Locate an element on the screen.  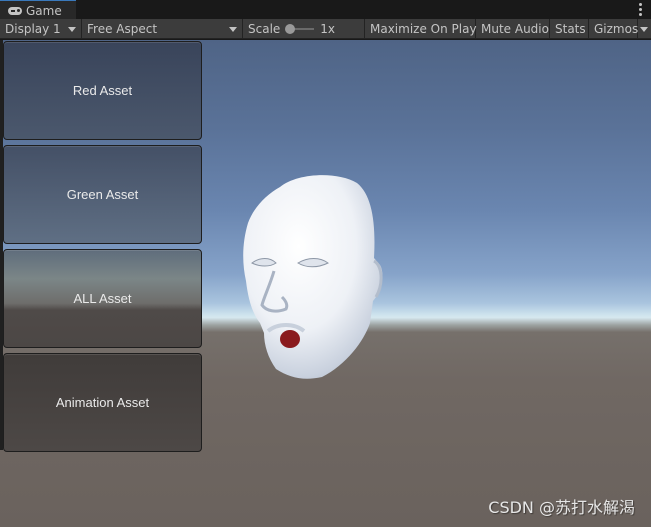
display-dropdown-label: Display 1 is located at coordinates (33, 29).